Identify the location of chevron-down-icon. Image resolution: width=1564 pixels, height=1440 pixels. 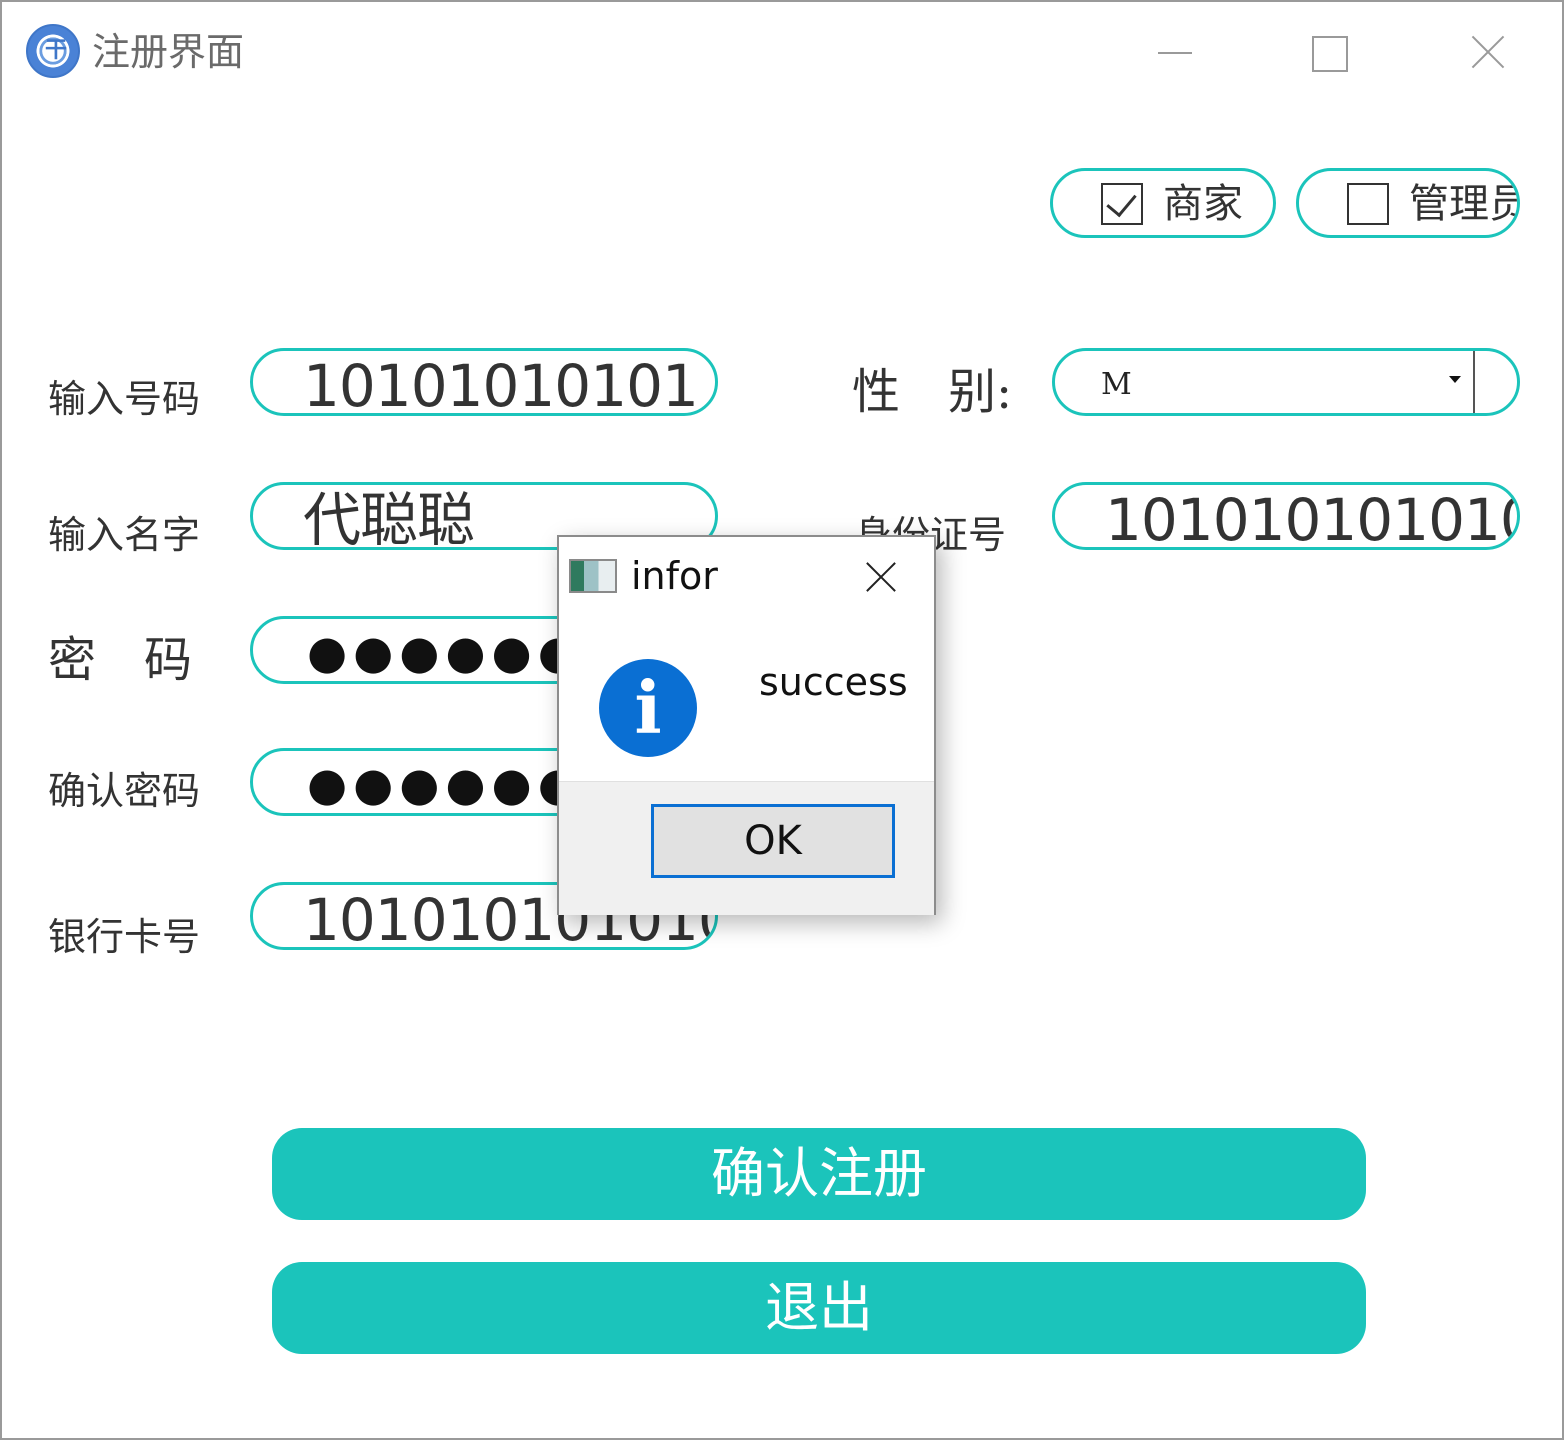
(1455, 379).